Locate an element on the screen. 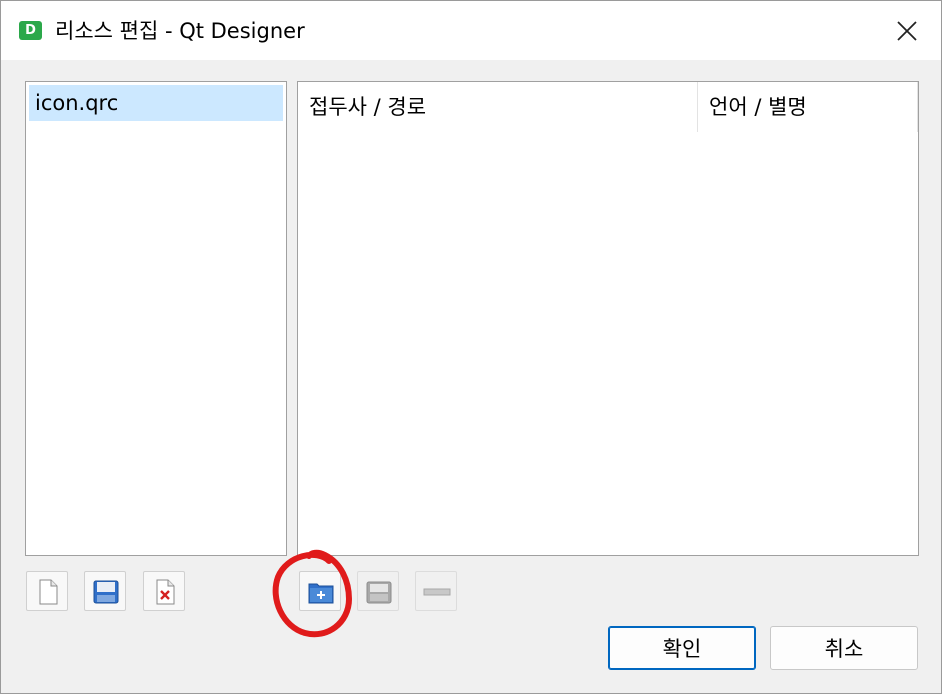 The width and height of the screenshot is (942, 694). remove-icon is located at coordinates (437, 592).